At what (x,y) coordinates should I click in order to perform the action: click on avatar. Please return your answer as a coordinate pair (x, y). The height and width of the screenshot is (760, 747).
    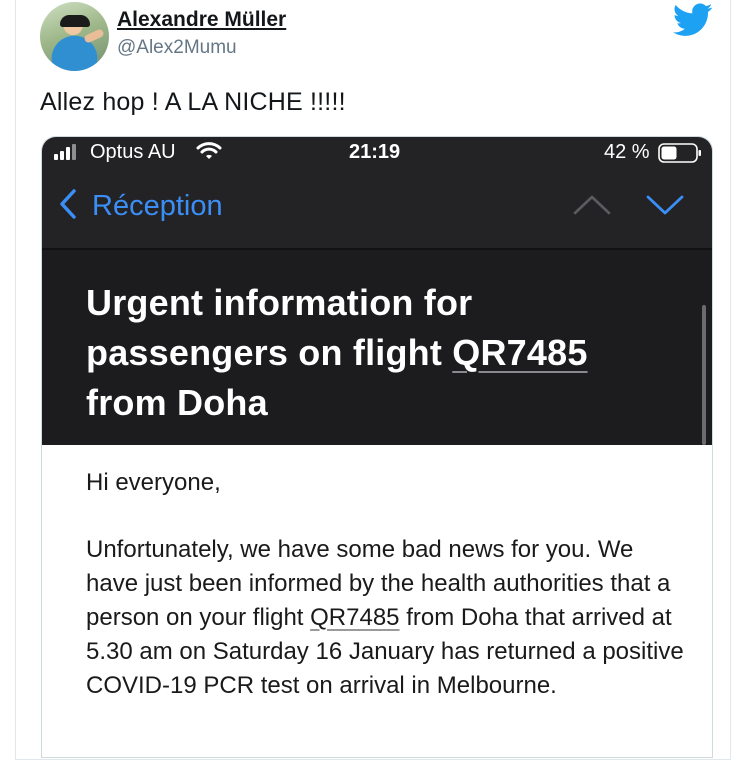
    Looking at the image, I should click on (74, 36).